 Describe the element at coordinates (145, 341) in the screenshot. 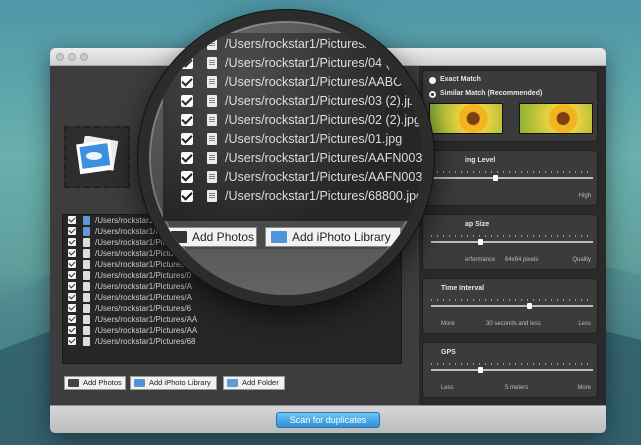

I see `file-path: /Users/rockstar1/Pictures/68` at that location.